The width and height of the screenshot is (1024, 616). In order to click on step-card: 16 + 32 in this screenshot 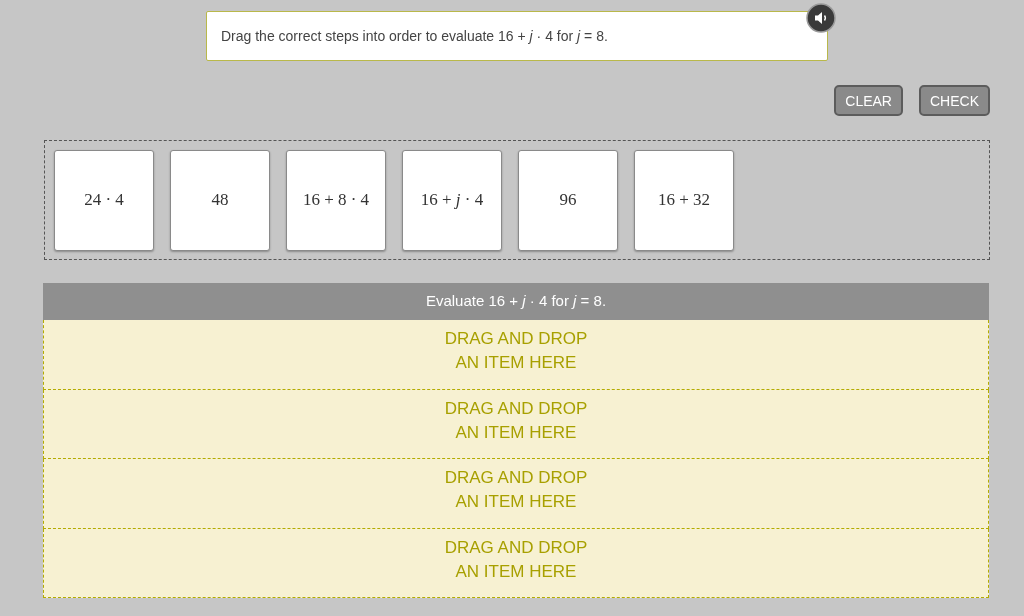, I will do `click(684, 200)`.